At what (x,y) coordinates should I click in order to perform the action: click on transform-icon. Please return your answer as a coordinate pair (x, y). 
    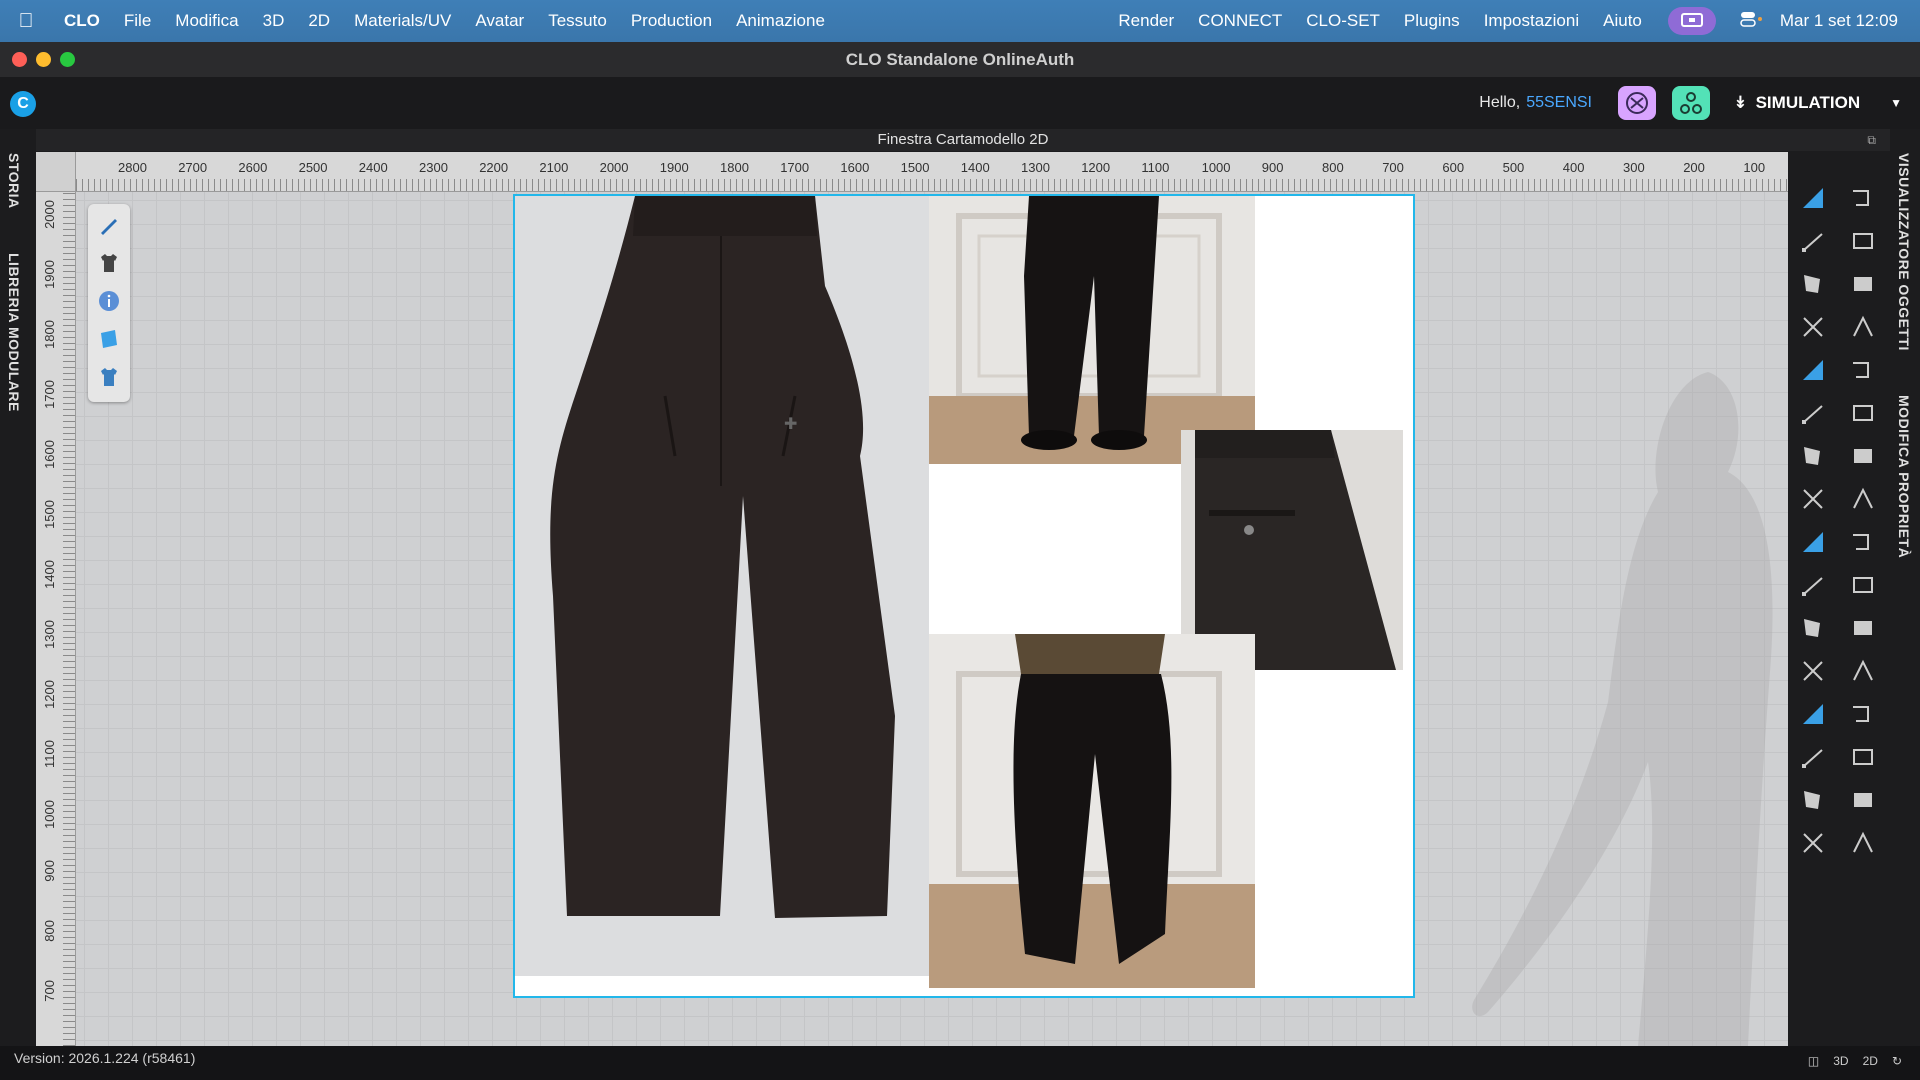
    Looking at the image, I should click on (1863, 197).